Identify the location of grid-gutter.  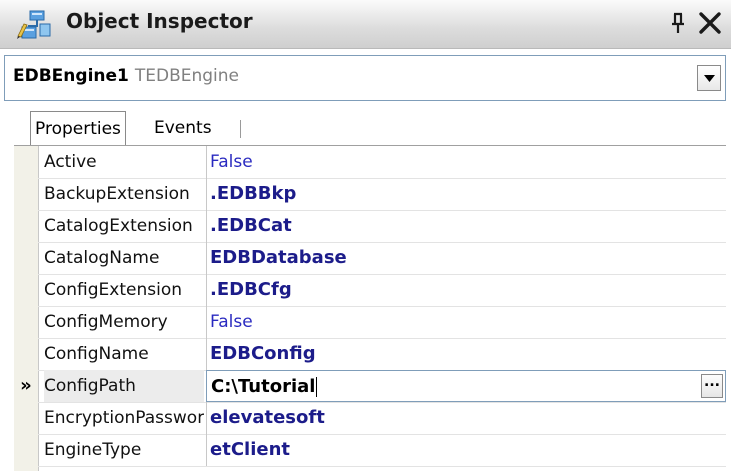
(26, 308).